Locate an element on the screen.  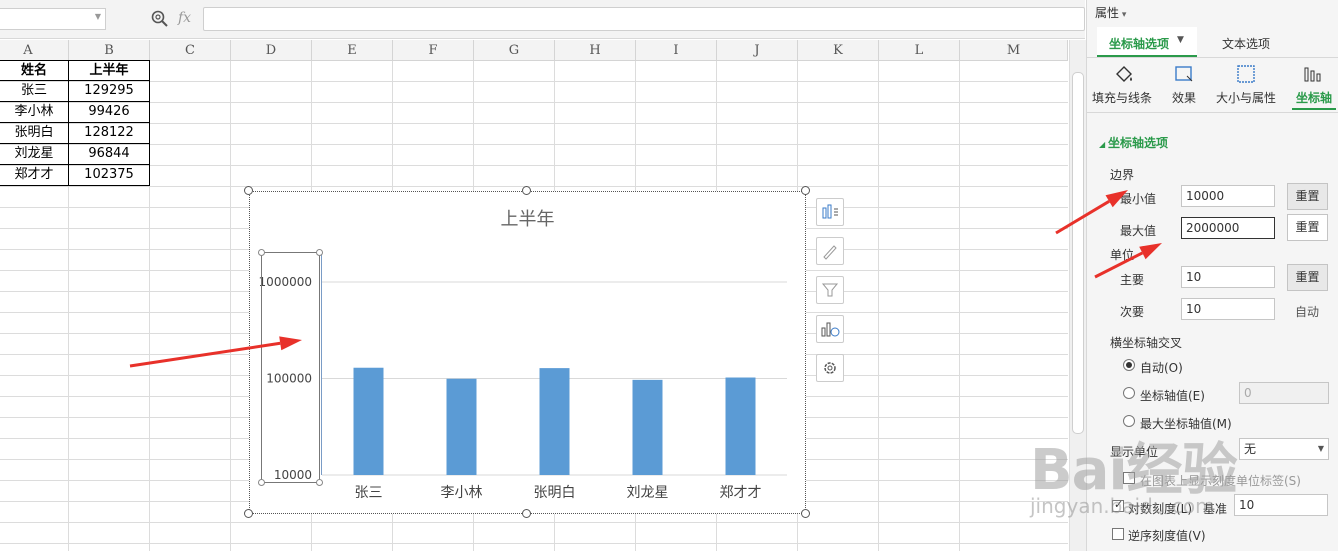
panel-title: 属性 ▾ is located at coordinates (1110, 12).